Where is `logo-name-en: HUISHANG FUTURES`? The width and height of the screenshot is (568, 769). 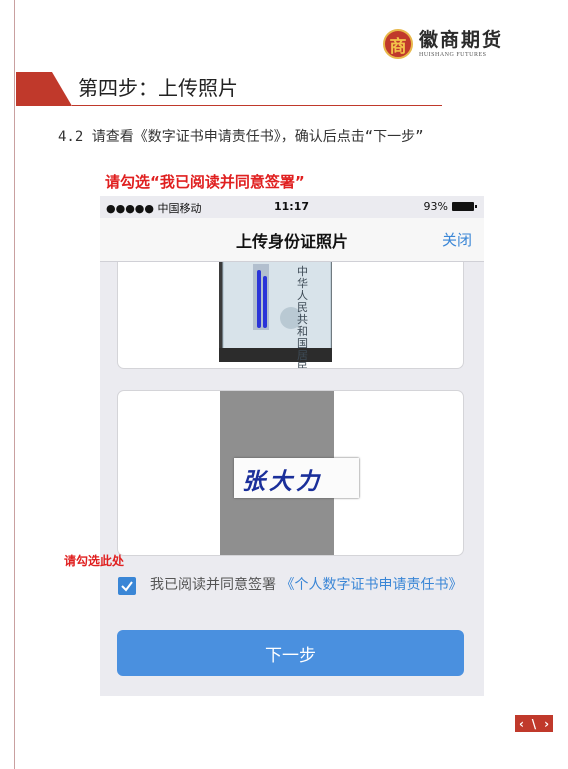 logo-name-en: HUISHANG FUTURES is located at coordinates (453, 55).